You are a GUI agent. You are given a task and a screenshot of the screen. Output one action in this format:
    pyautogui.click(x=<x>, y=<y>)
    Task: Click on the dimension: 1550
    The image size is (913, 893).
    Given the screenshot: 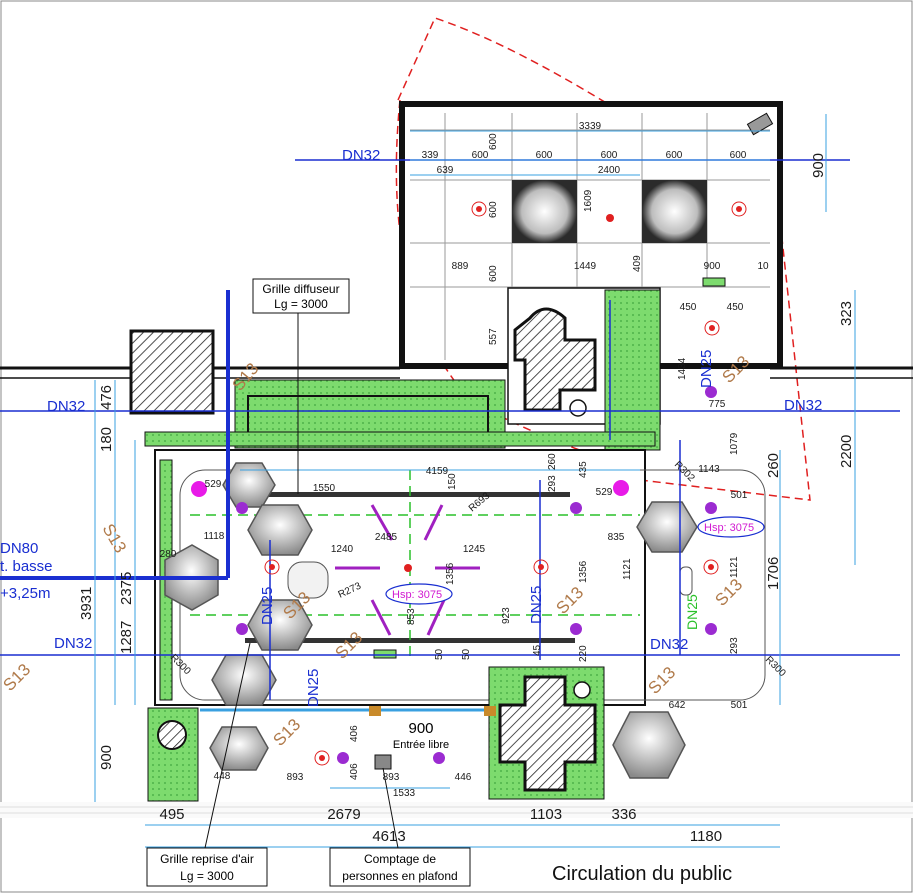 What is the action you would take?
    pyautogui.click(x=324, y=488)
    